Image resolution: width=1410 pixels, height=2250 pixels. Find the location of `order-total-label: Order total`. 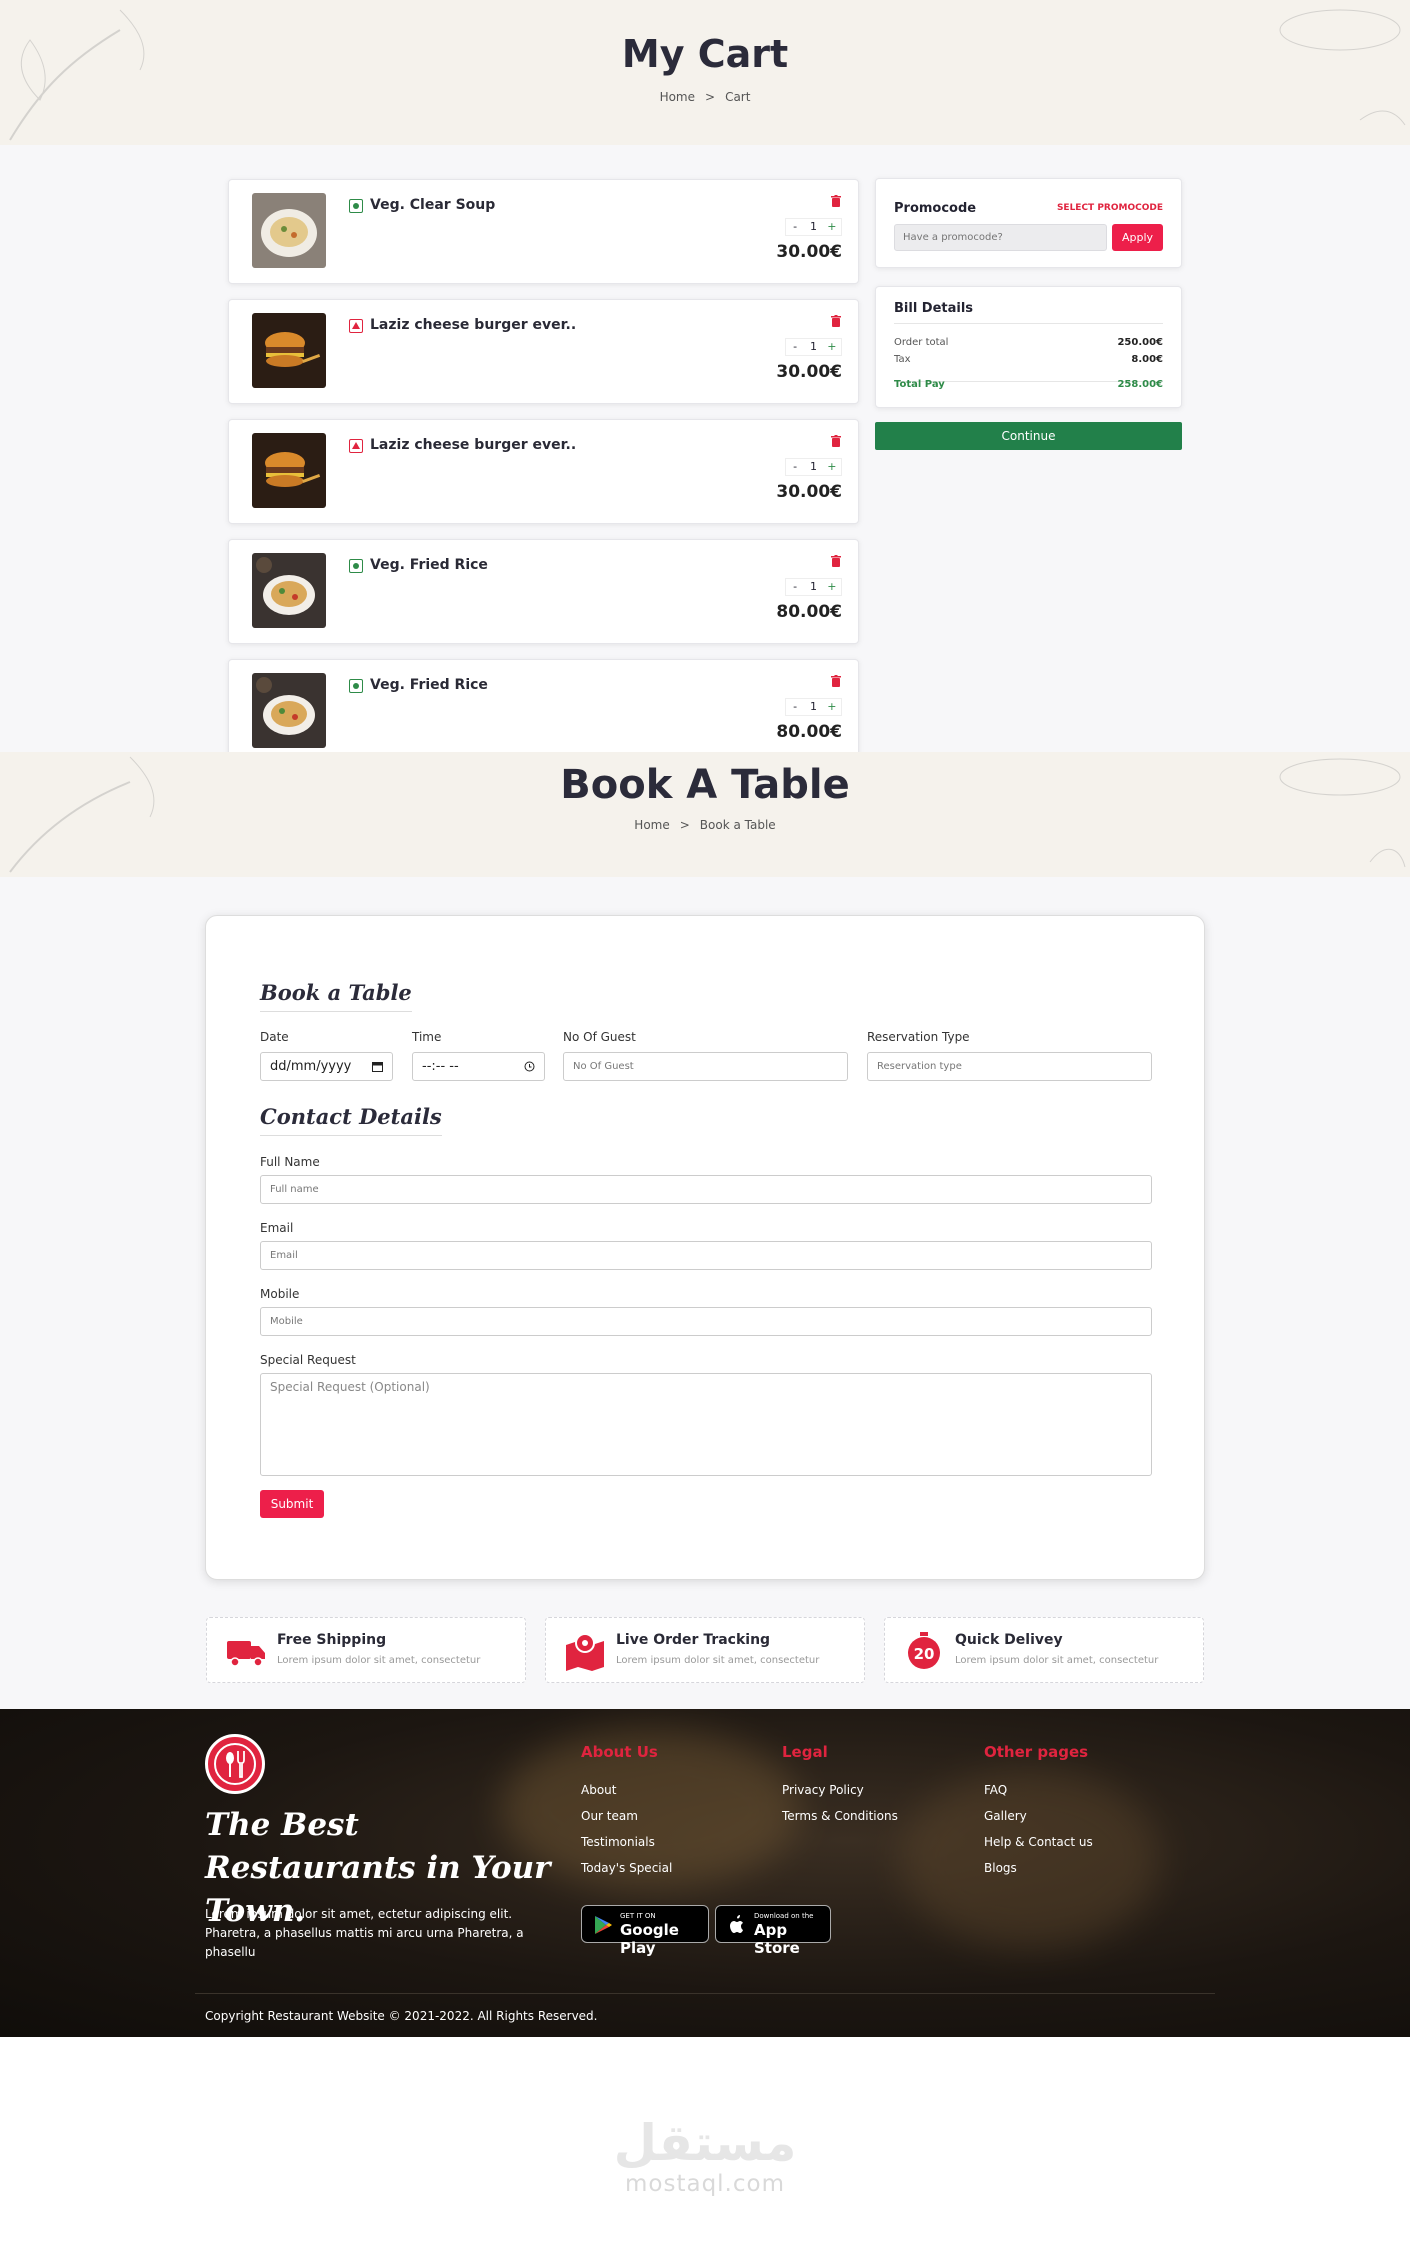

order-total-label: Order total is located at coordinates (921, 342).